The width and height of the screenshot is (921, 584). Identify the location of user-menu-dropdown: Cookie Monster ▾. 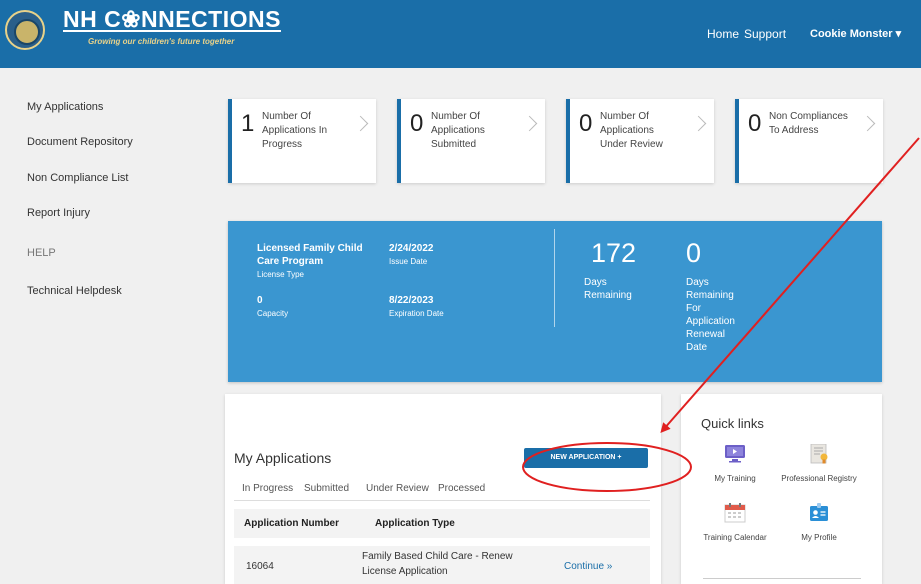
(855, 33).